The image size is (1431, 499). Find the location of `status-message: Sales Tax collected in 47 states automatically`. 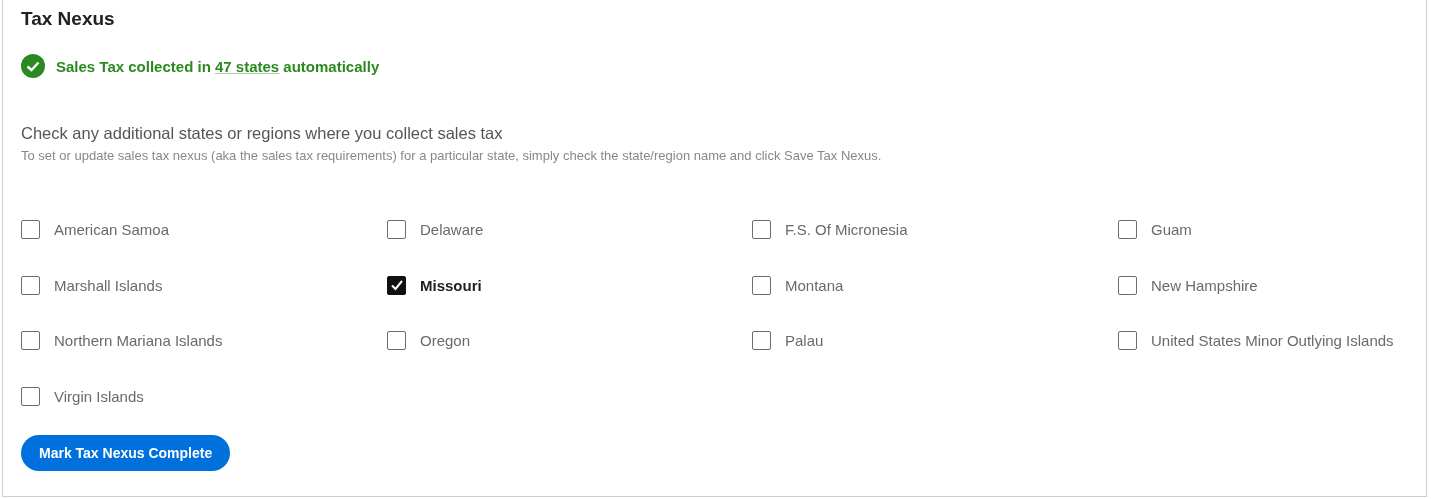

status-message: Sales Tax collected in 47 states automatically is located at coordinates (218, 66).